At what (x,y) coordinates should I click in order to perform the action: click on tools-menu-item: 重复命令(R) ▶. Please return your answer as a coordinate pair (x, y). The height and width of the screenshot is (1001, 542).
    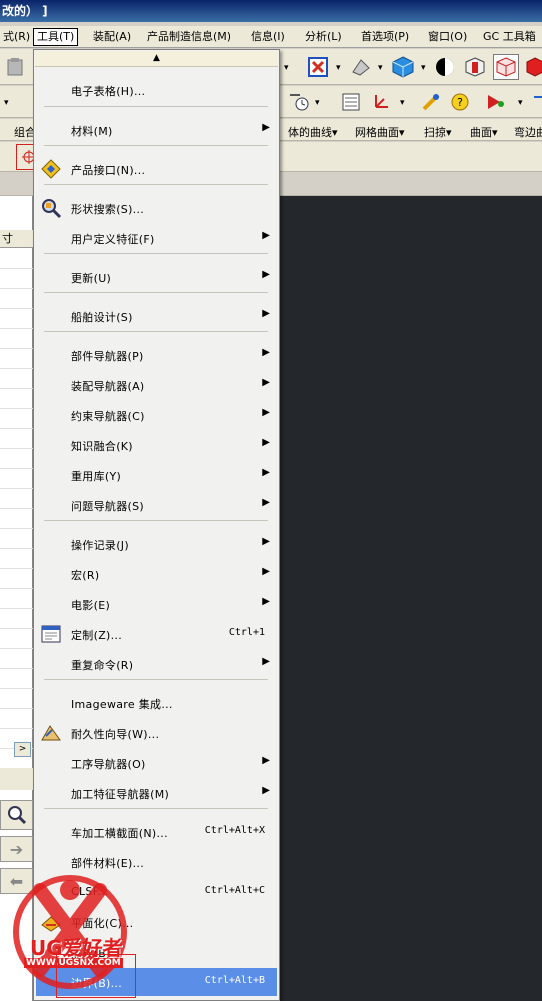
    Looking at the image, I should click on (156, 664).